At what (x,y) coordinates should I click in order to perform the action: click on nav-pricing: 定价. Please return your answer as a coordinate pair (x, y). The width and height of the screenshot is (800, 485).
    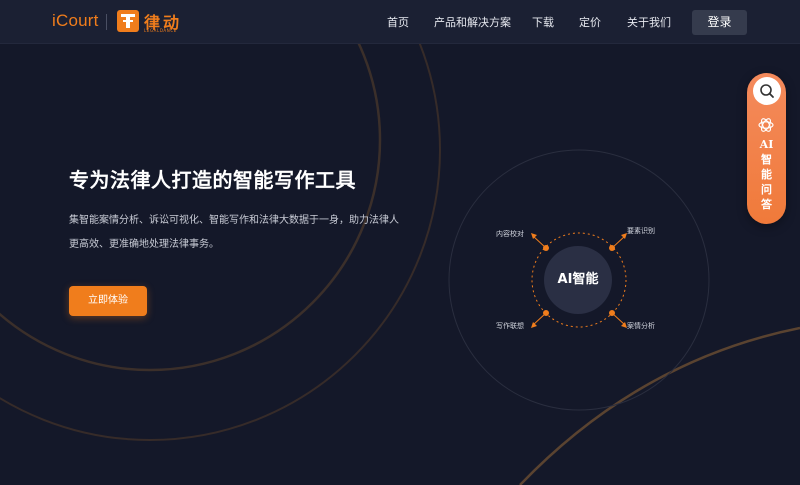
    Looking at the image, I should click on (590, 22).